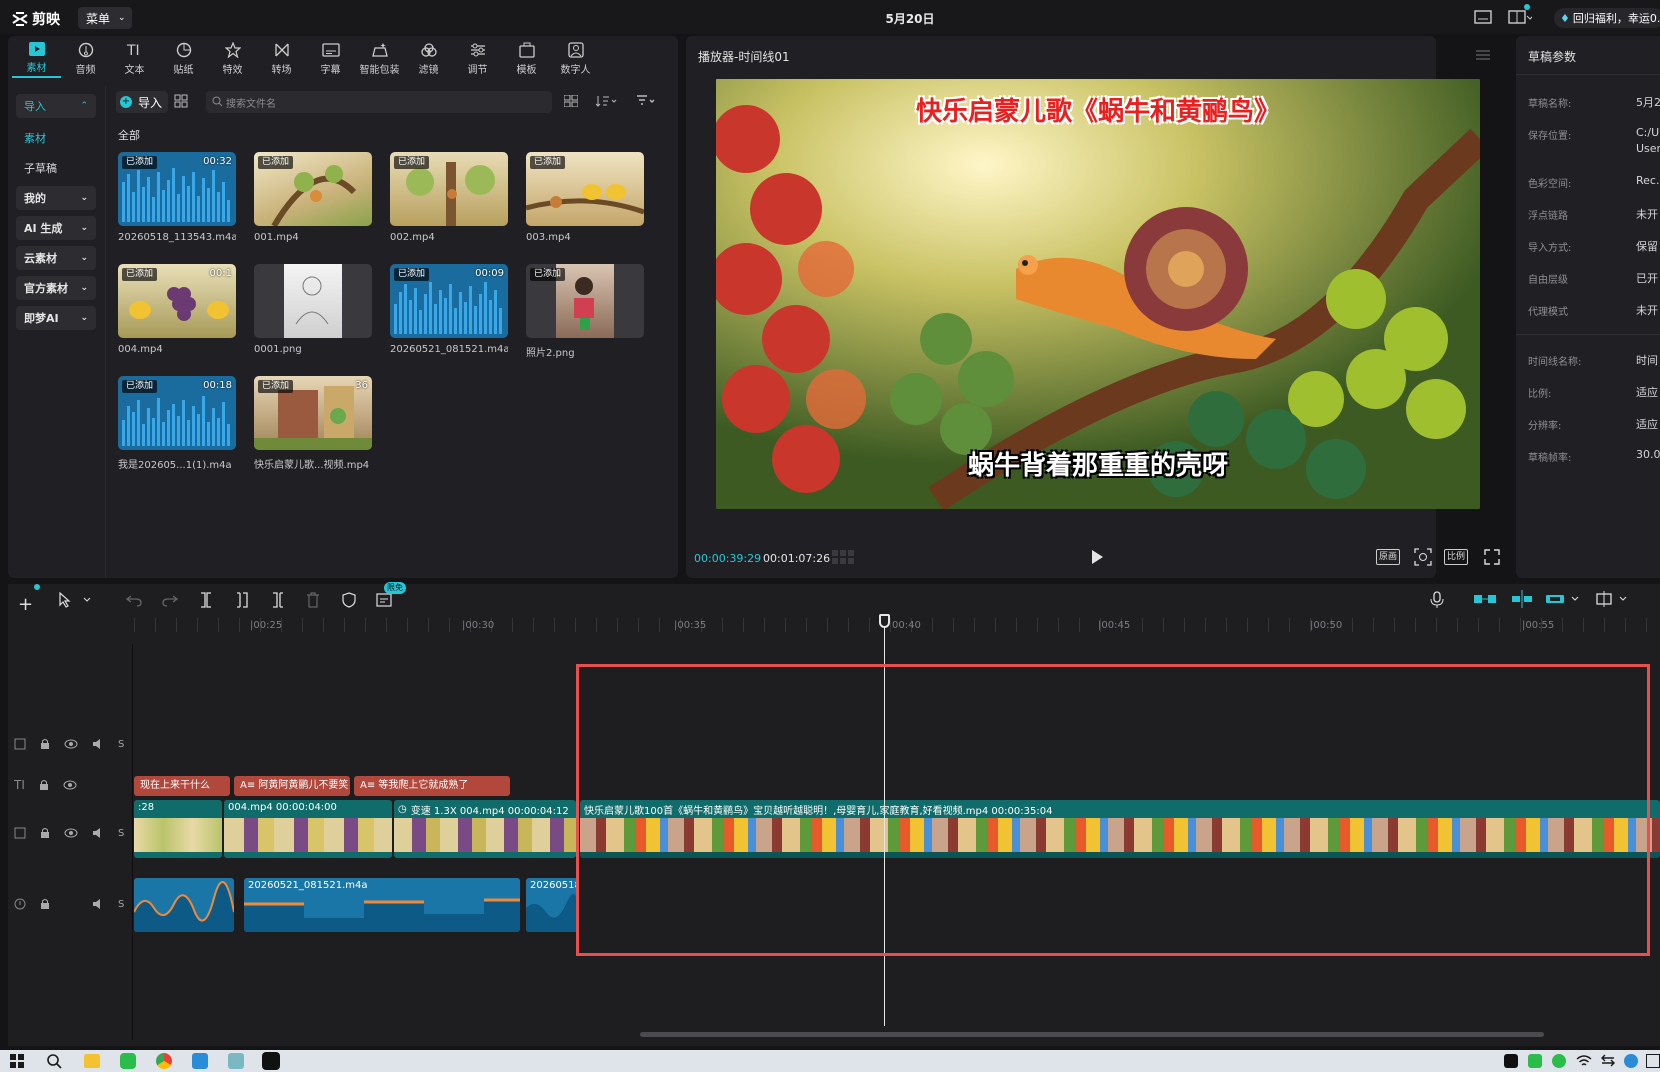  What do you see at coordinates (75, 600) in the screenshot?
I see `select-tool-icon` at bounding box center [75, 600].